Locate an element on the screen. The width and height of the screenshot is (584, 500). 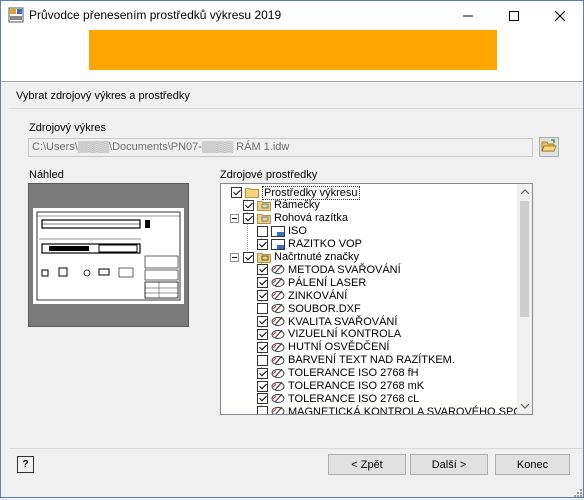
tree-item: TOLERANCE ISO 2768 fH is located at coordinates (338, 373).